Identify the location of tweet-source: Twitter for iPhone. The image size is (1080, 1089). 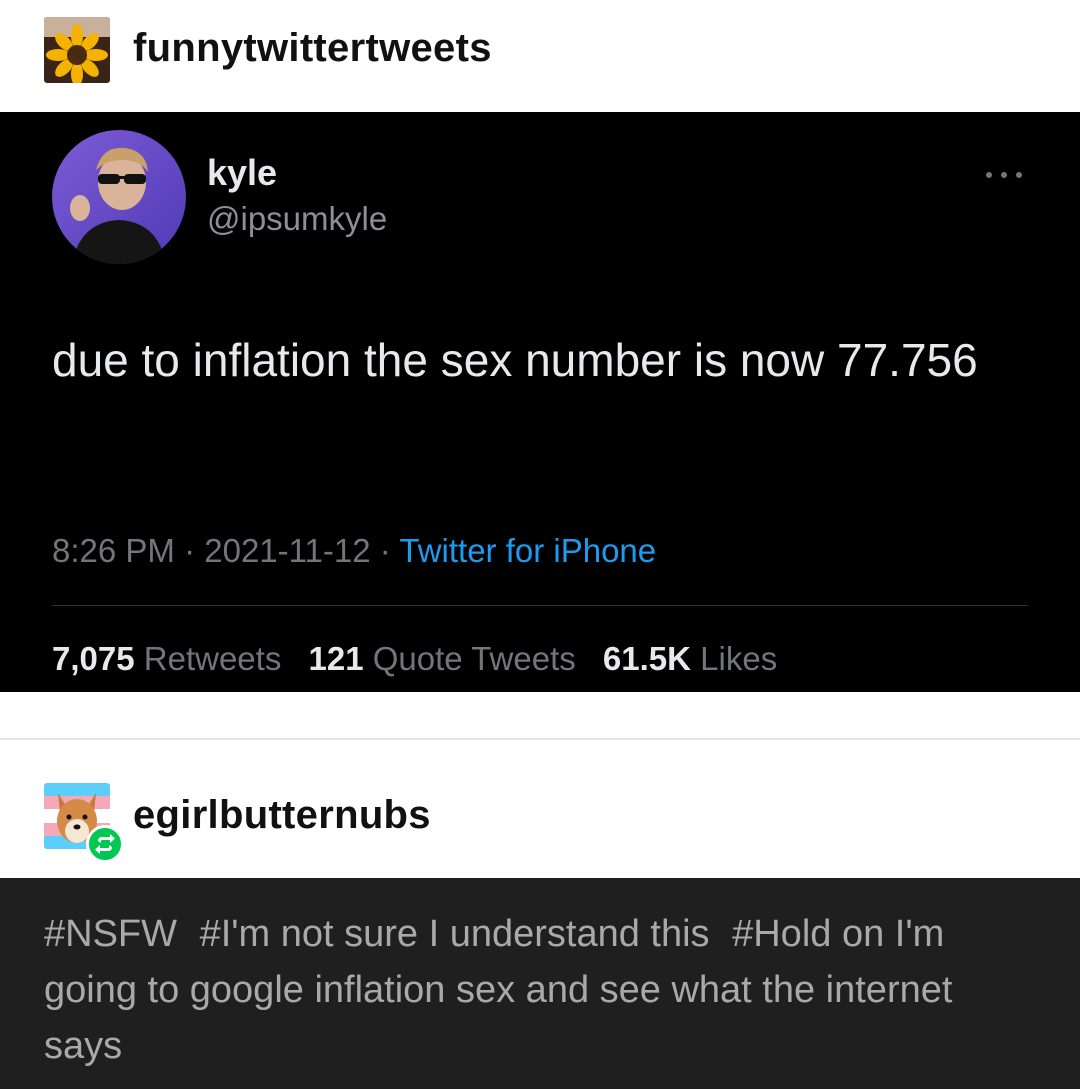
(528, 550).